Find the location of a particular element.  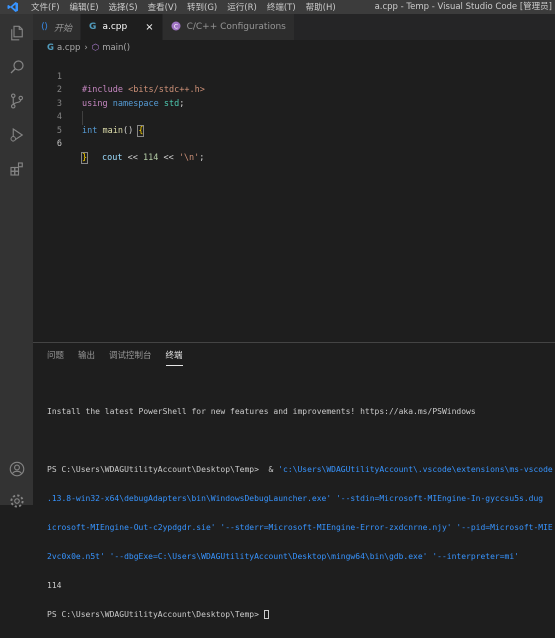

code-line: 1 #include <bits/stdc++.h> is located at coordinates (294, 76).